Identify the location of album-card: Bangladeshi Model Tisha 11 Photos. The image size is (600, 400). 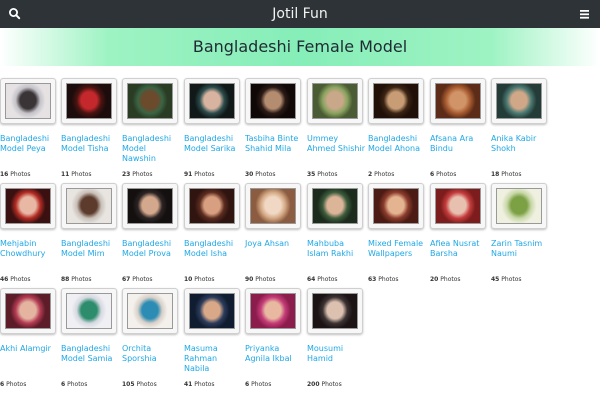
(91, 125).